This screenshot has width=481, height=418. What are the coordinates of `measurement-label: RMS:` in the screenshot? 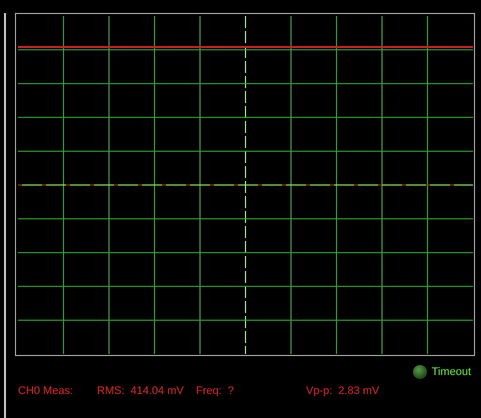 It's located at (110, 391).